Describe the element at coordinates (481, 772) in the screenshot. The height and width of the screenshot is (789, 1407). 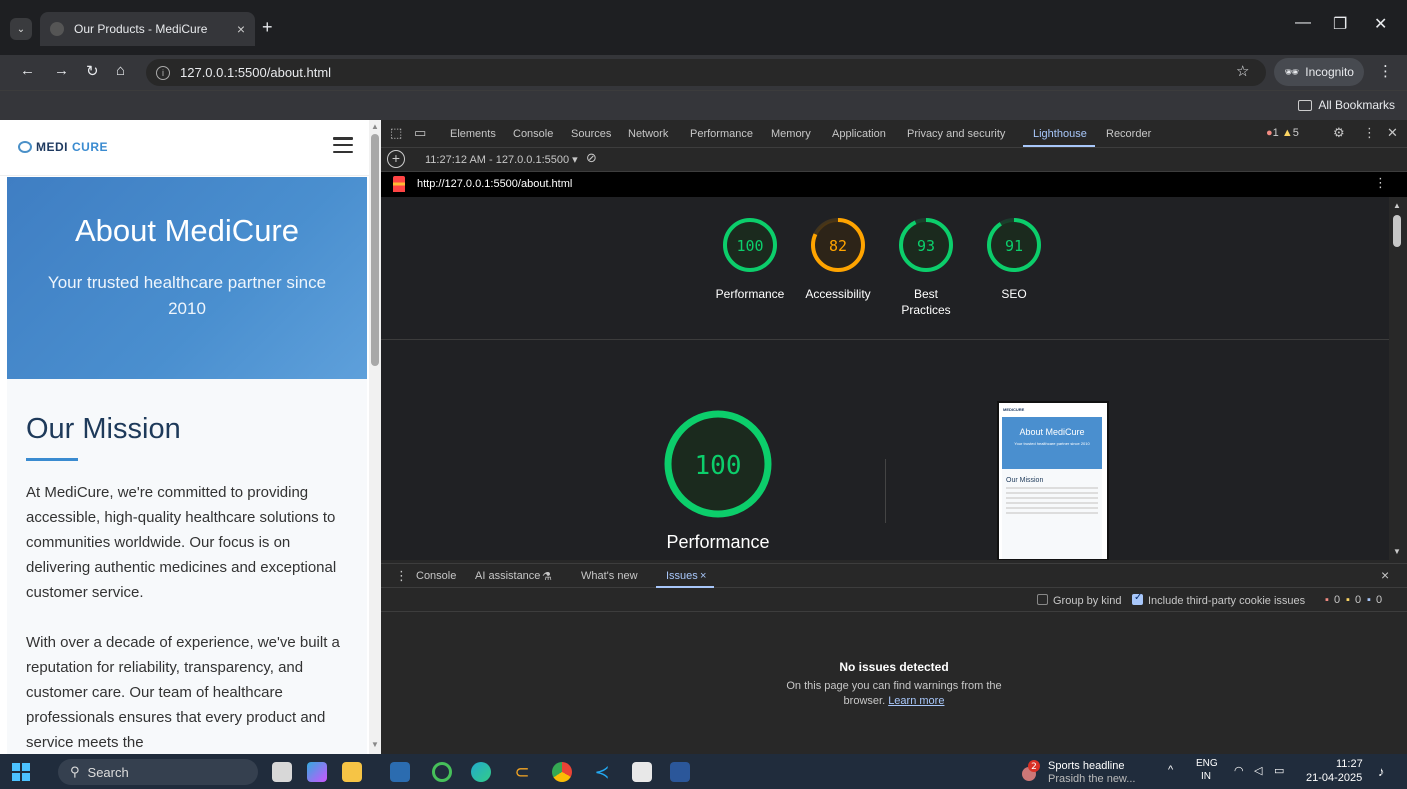
I see `edge-icon` at that location.